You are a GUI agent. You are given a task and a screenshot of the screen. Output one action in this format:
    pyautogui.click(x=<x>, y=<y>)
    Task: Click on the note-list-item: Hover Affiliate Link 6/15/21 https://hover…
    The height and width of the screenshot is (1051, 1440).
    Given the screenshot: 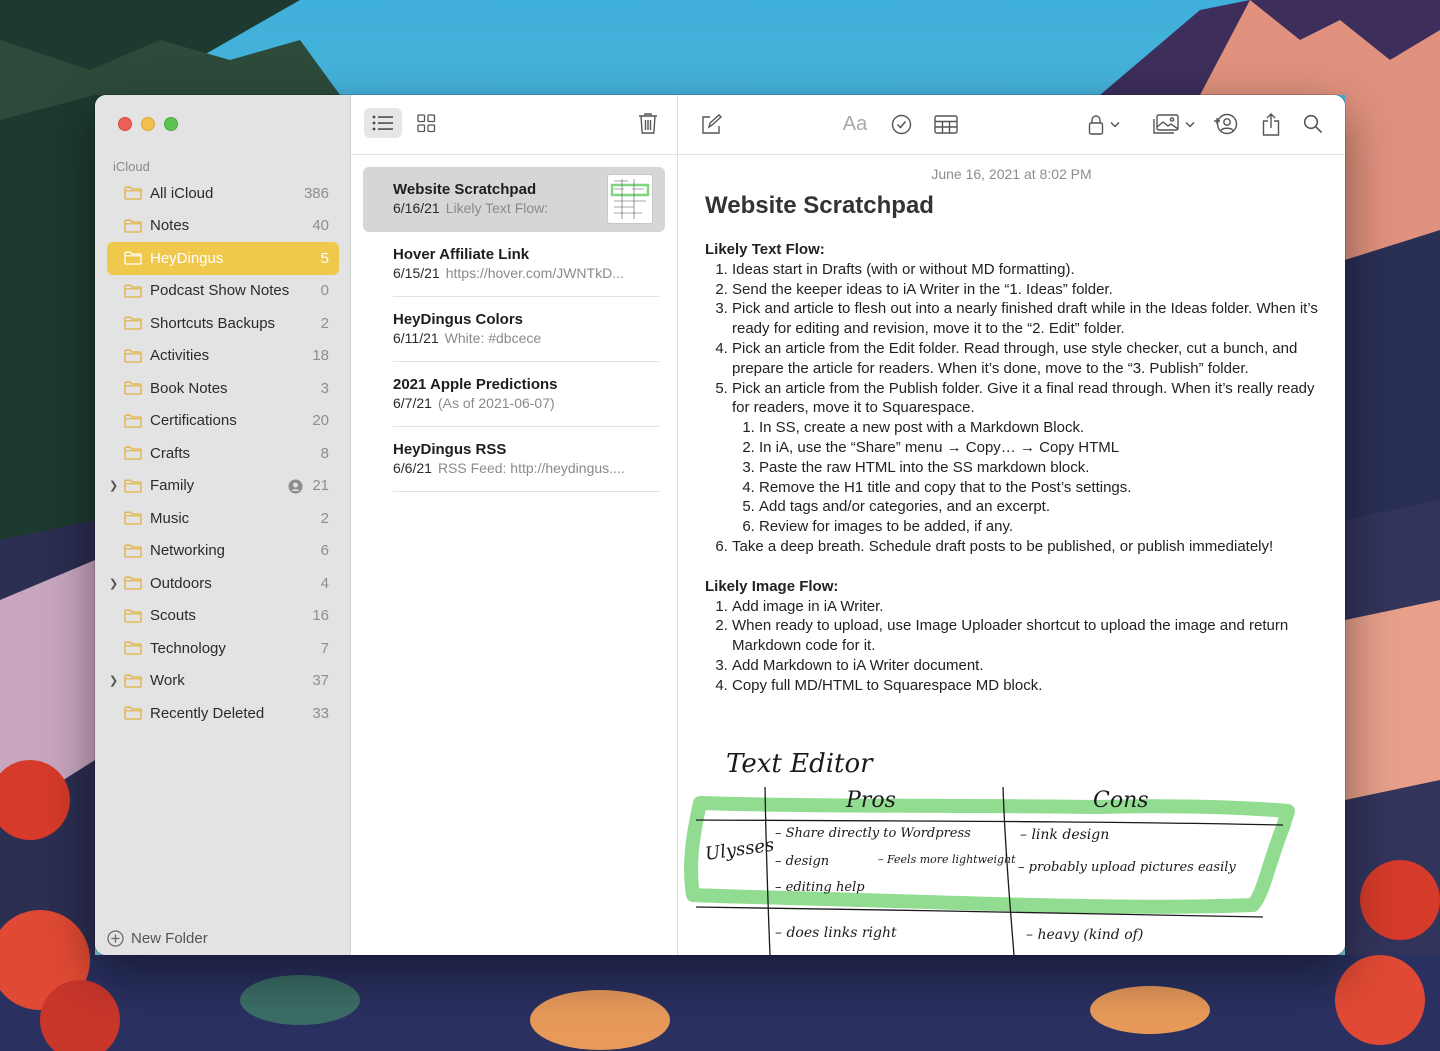 What is the action you would take?
    pyautogui.click(x=514, y=264)
    